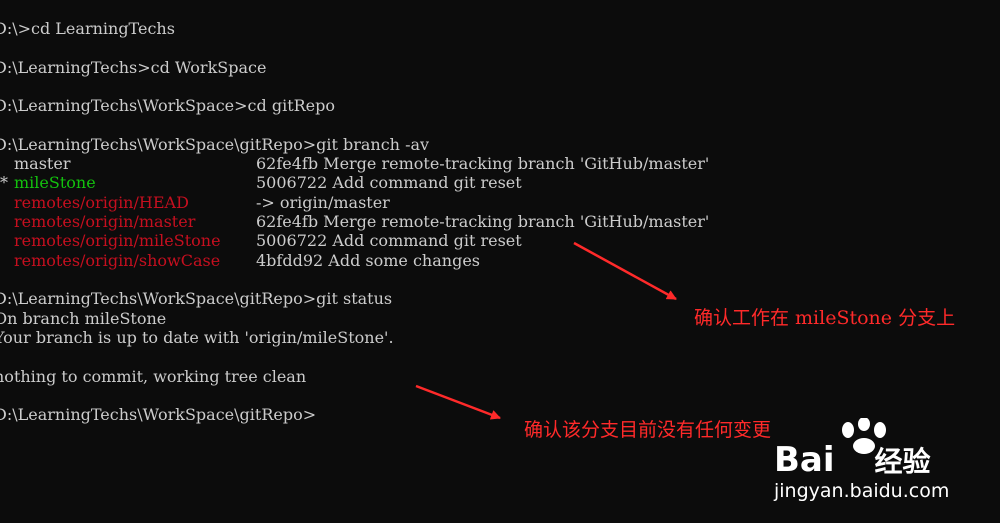  What do you see at coordinates (862, 491) in the screenshot?
I see `watermark-url: jingyan.baidu.com` at bounding box center [862, 491].